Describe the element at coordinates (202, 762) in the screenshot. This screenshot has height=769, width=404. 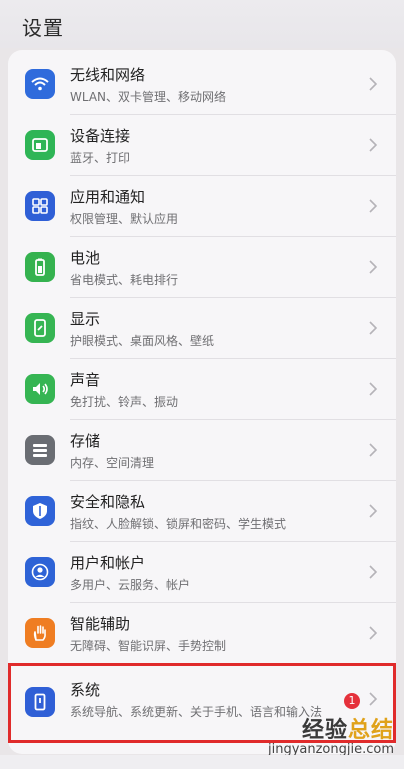
I see `navigation-bar` at that location.